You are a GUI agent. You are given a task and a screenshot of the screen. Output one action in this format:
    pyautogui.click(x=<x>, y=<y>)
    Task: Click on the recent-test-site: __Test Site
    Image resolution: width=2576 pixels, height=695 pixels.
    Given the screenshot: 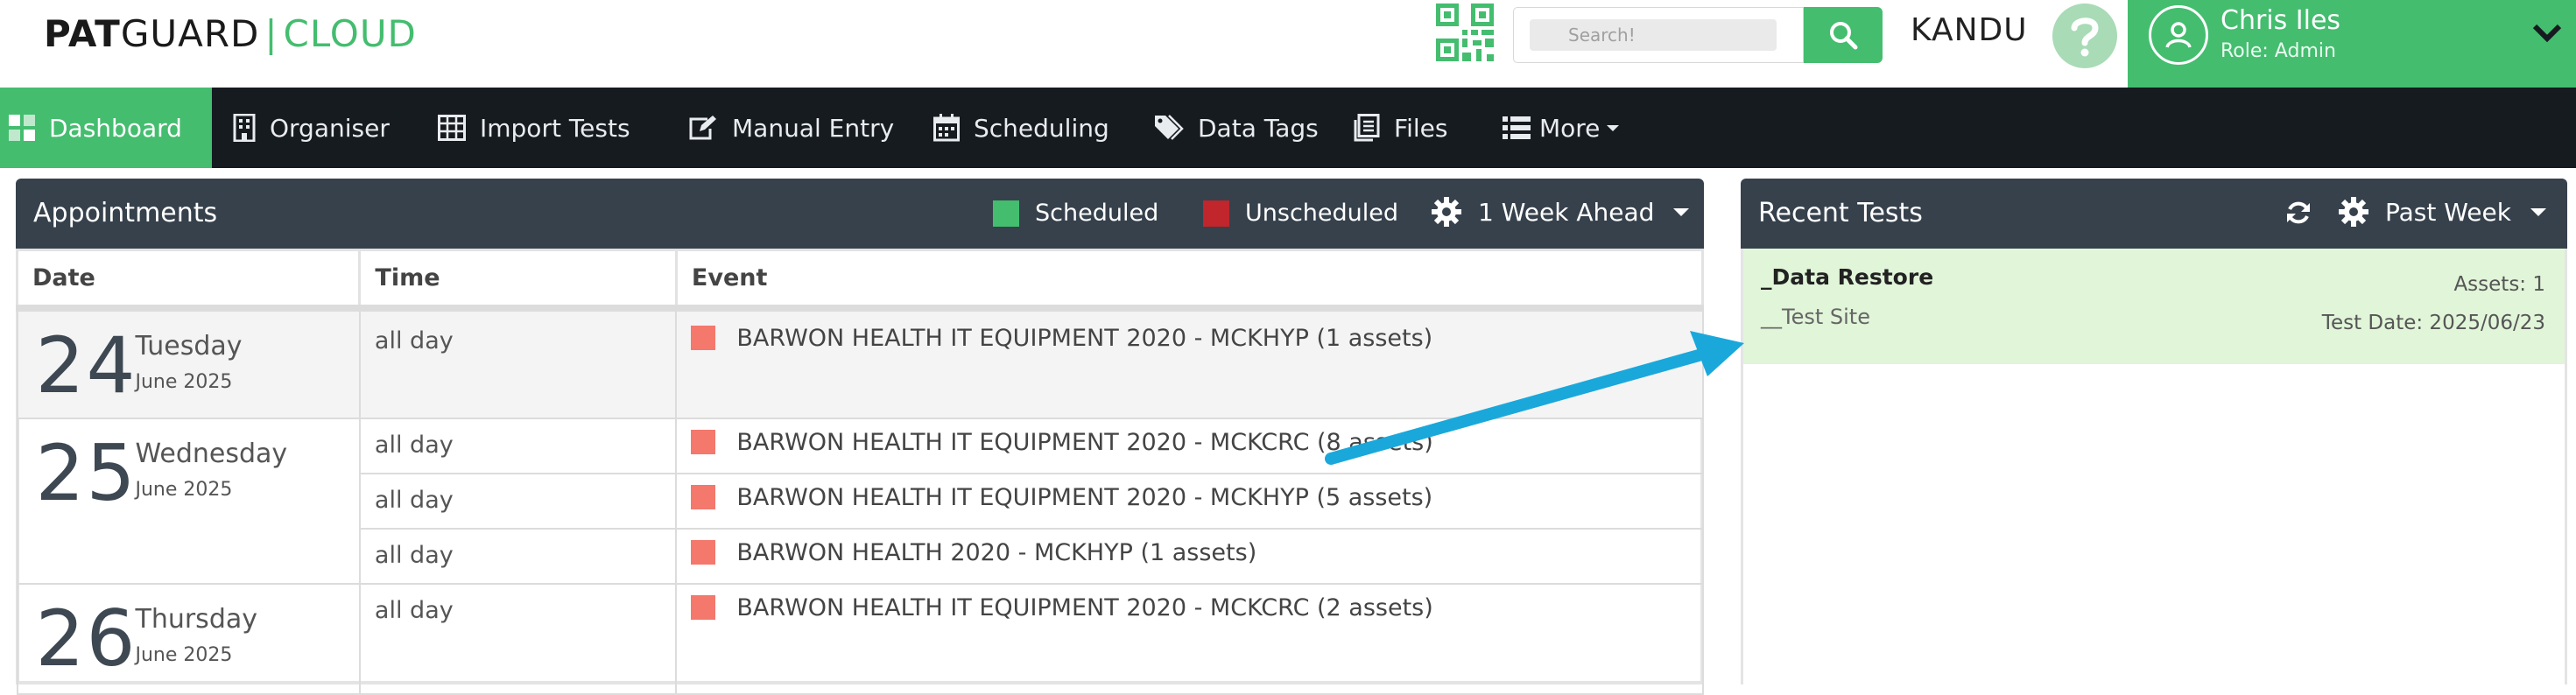 What is the action you would take?
    pyautogui.click(x=1815, y=317)
    